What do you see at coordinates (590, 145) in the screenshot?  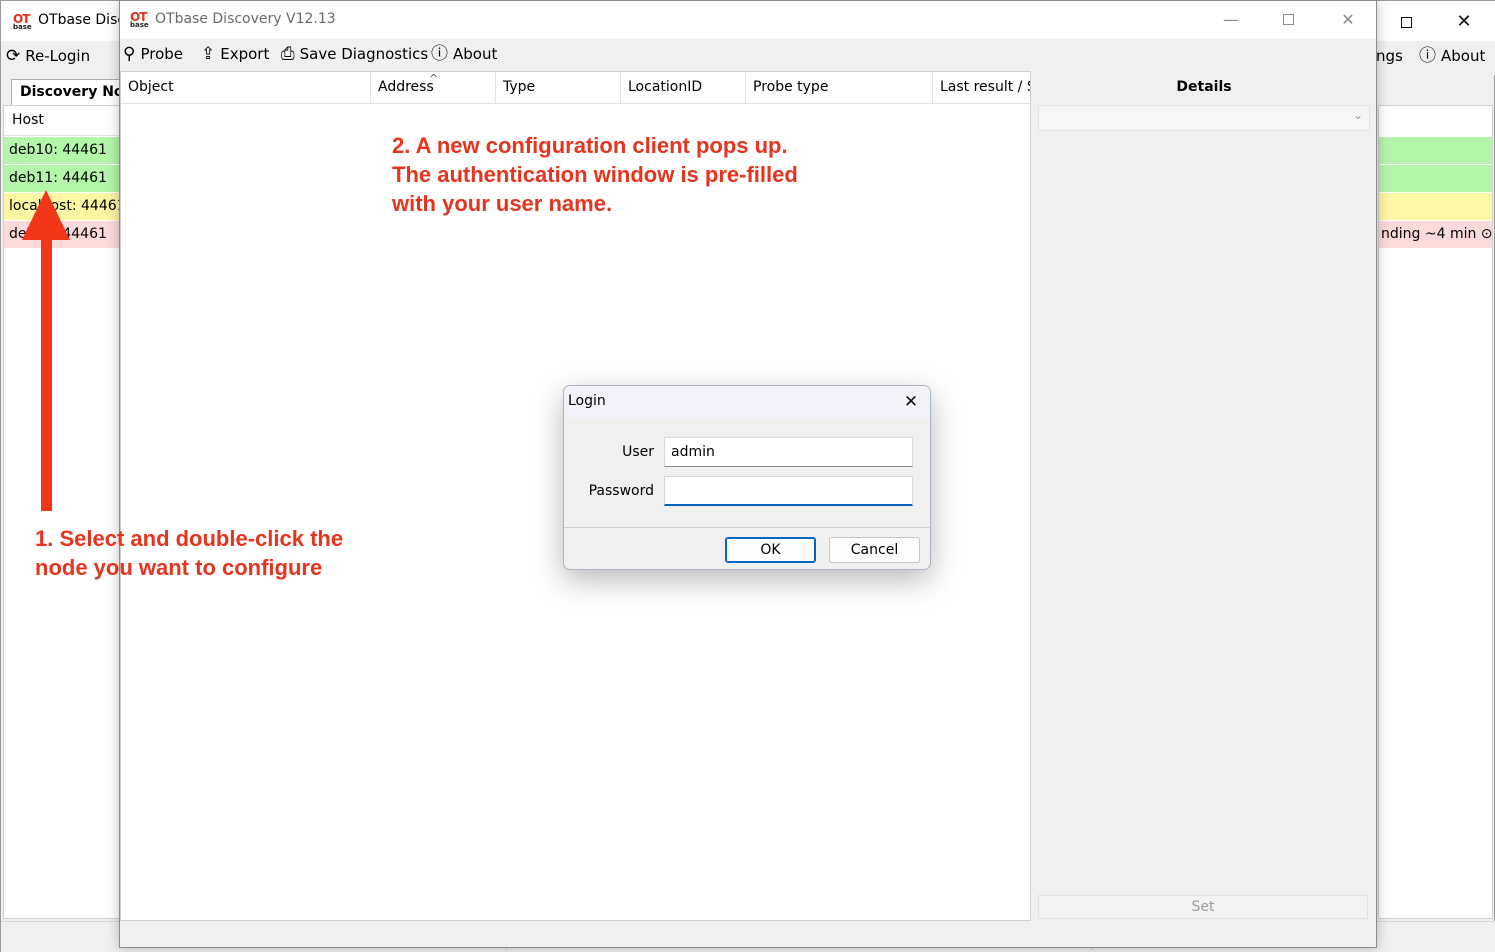 I see `annotation-step2-line1: 2. A new configuration client pops up.` at bounding box center [590, 145].